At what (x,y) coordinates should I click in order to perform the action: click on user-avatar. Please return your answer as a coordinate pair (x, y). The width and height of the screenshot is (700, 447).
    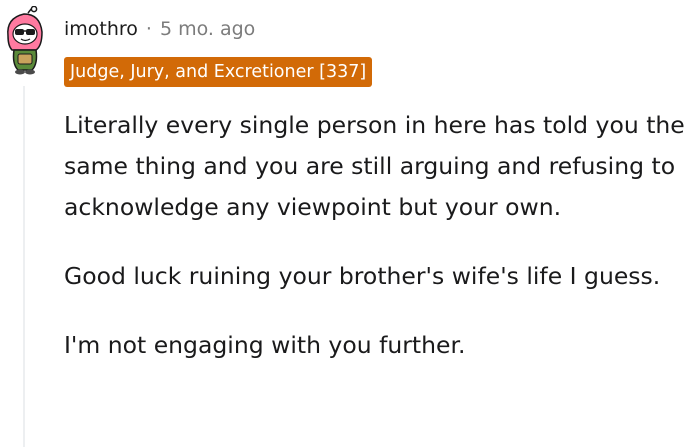
    Looking at the image, I should click on (24, 40).